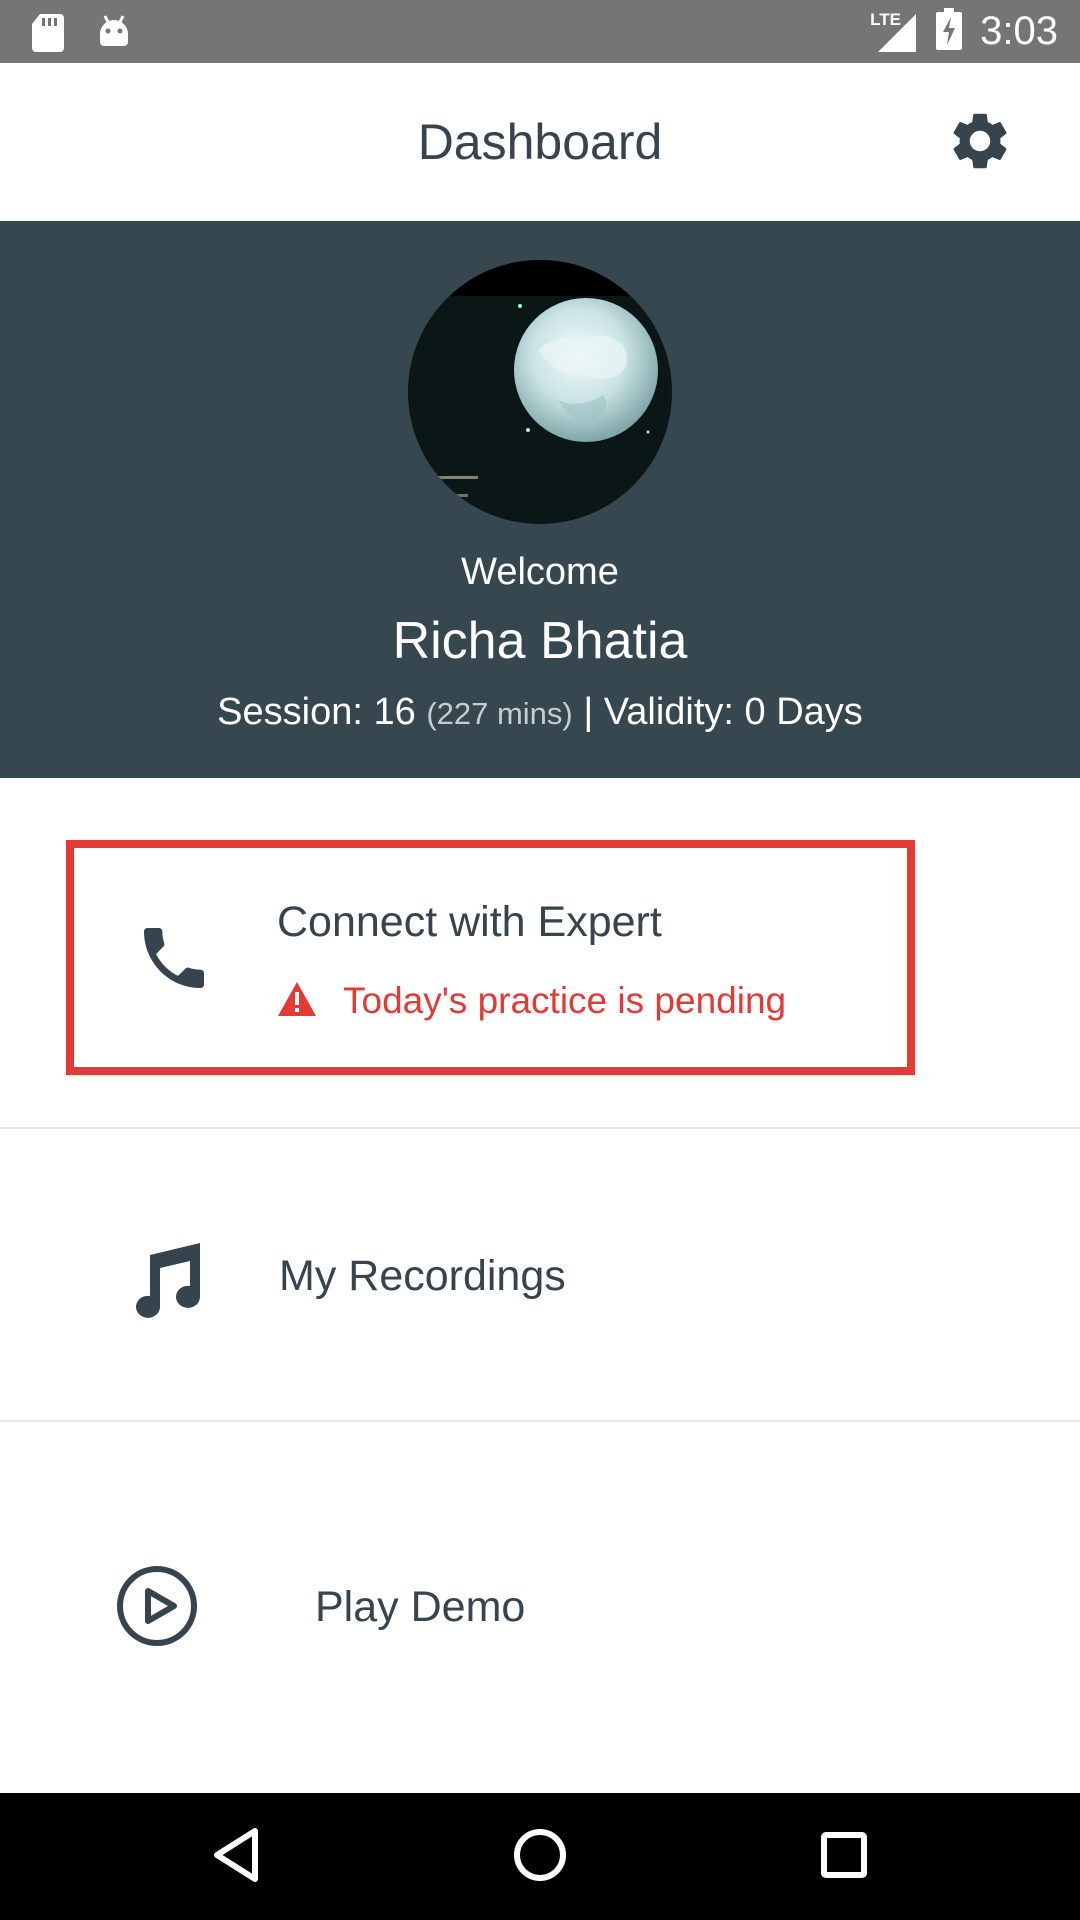 The height and width of the screenshot is (1920, 1080). I want to click on clock: 3:03, so click(1019, 31).